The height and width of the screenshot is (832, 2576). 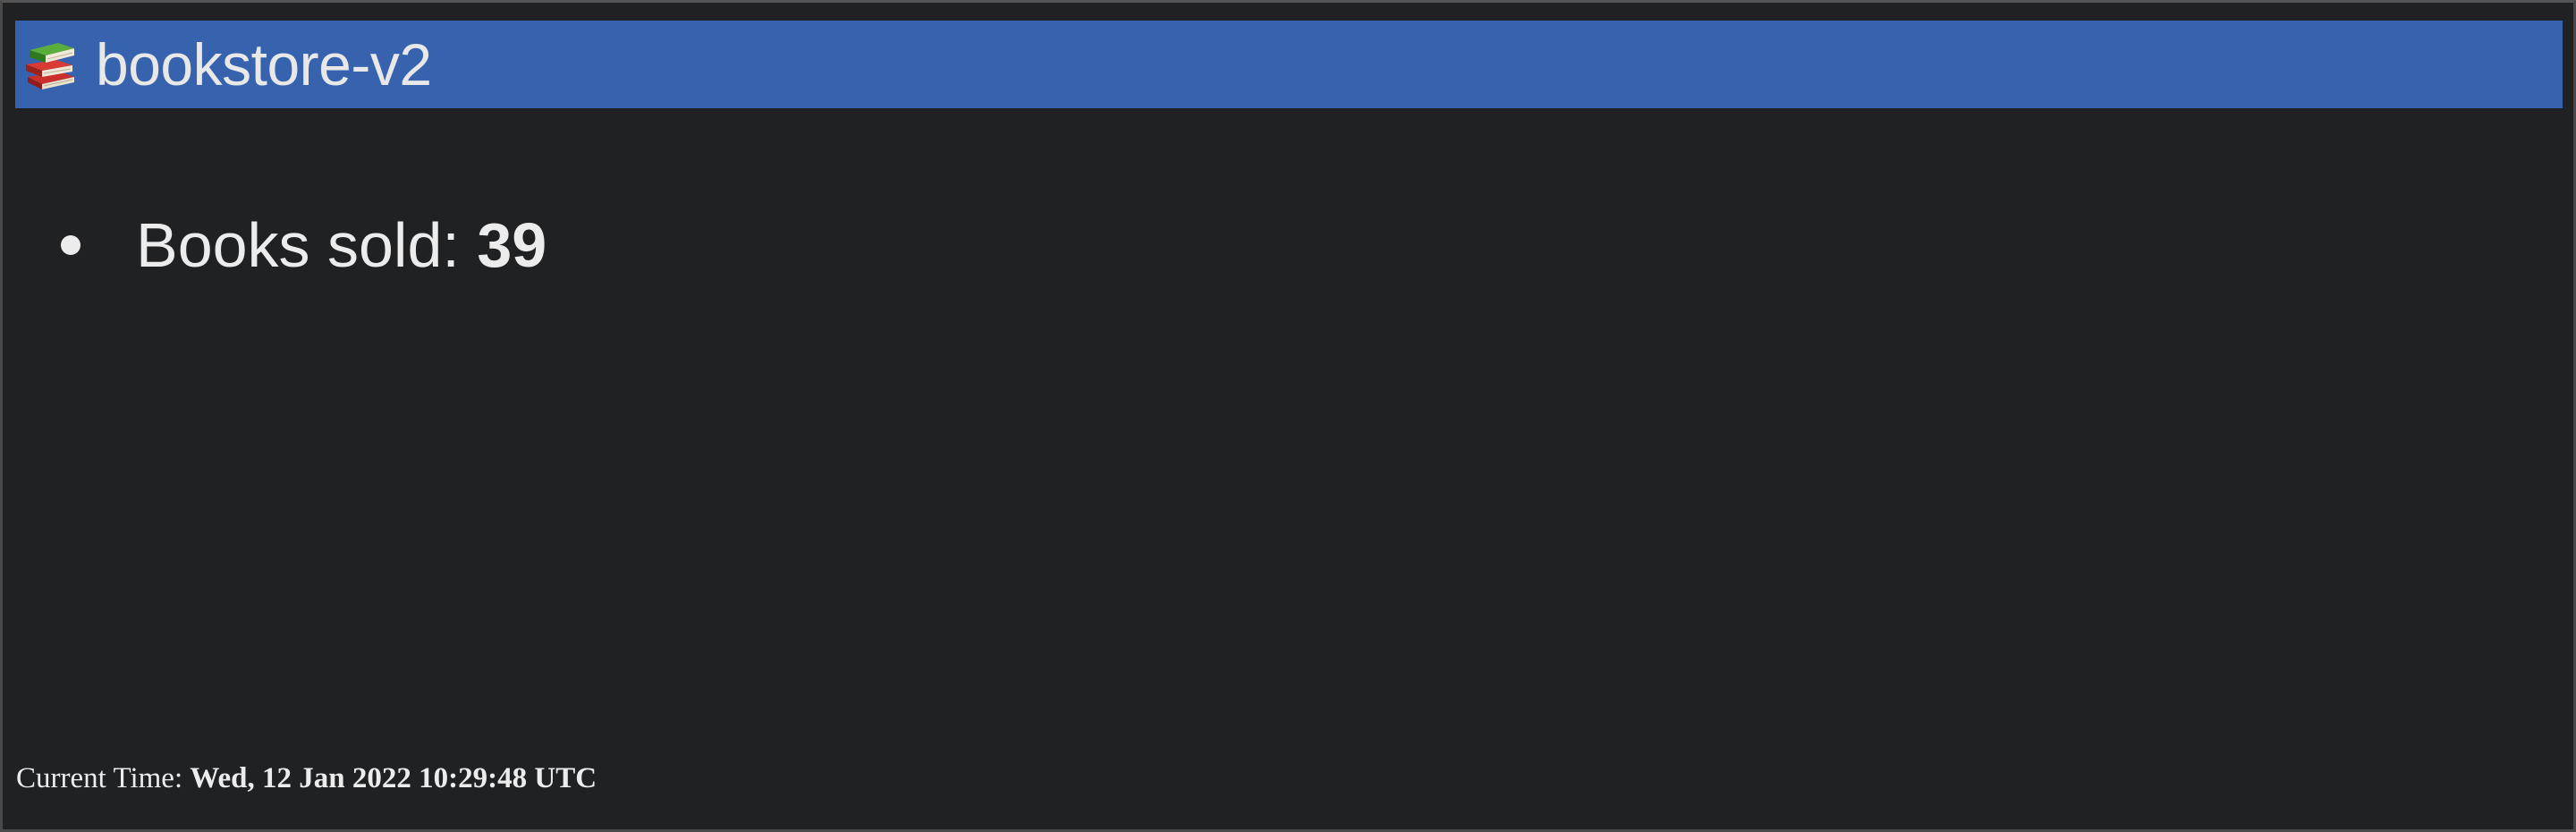 What do you see at coordinates (103, 778) in the screenshot?
I see `current-time-label: Current Time:` at bounding box center [103, 778].